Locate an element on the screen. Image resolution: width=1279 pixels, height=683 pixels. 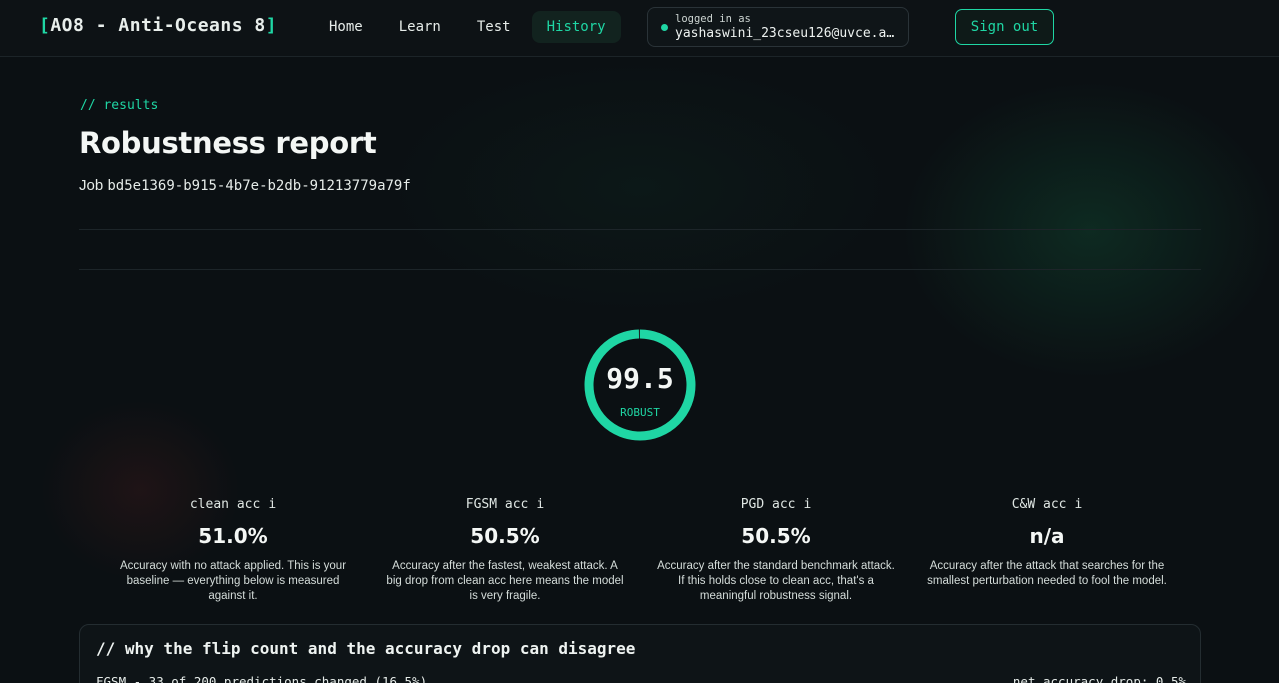
brand-logo: [AO8 - Anti-Oceans 8] is located at coordinates (158, 25).